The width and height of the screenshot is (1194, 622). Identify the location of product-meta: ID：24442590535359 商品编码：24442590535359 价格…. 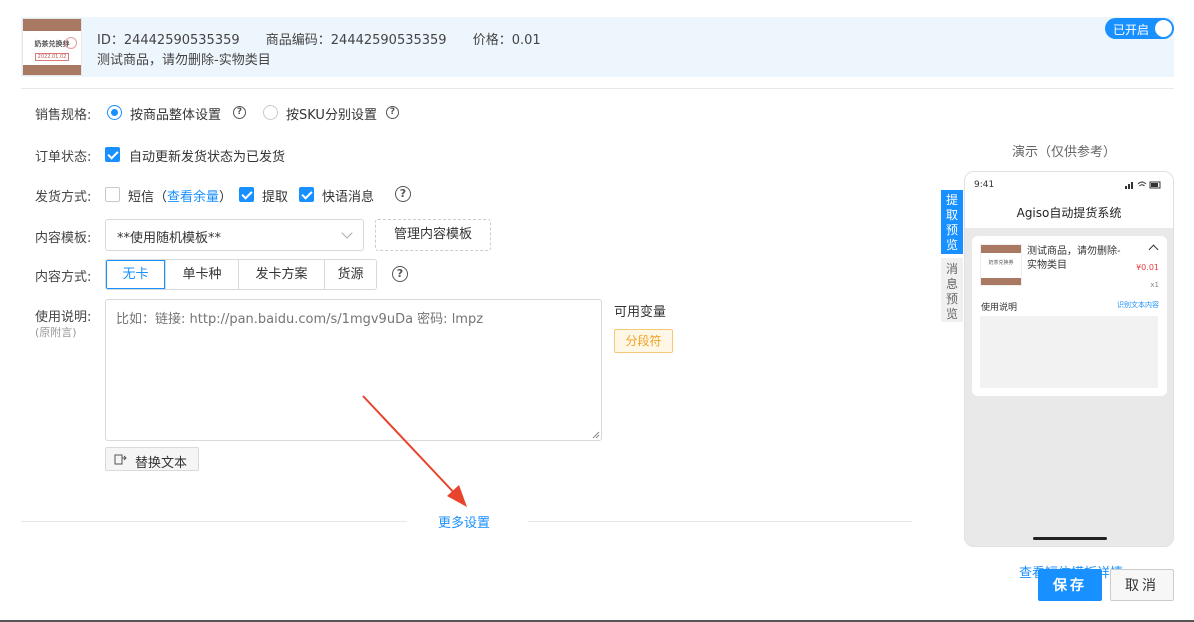
(330, 38).